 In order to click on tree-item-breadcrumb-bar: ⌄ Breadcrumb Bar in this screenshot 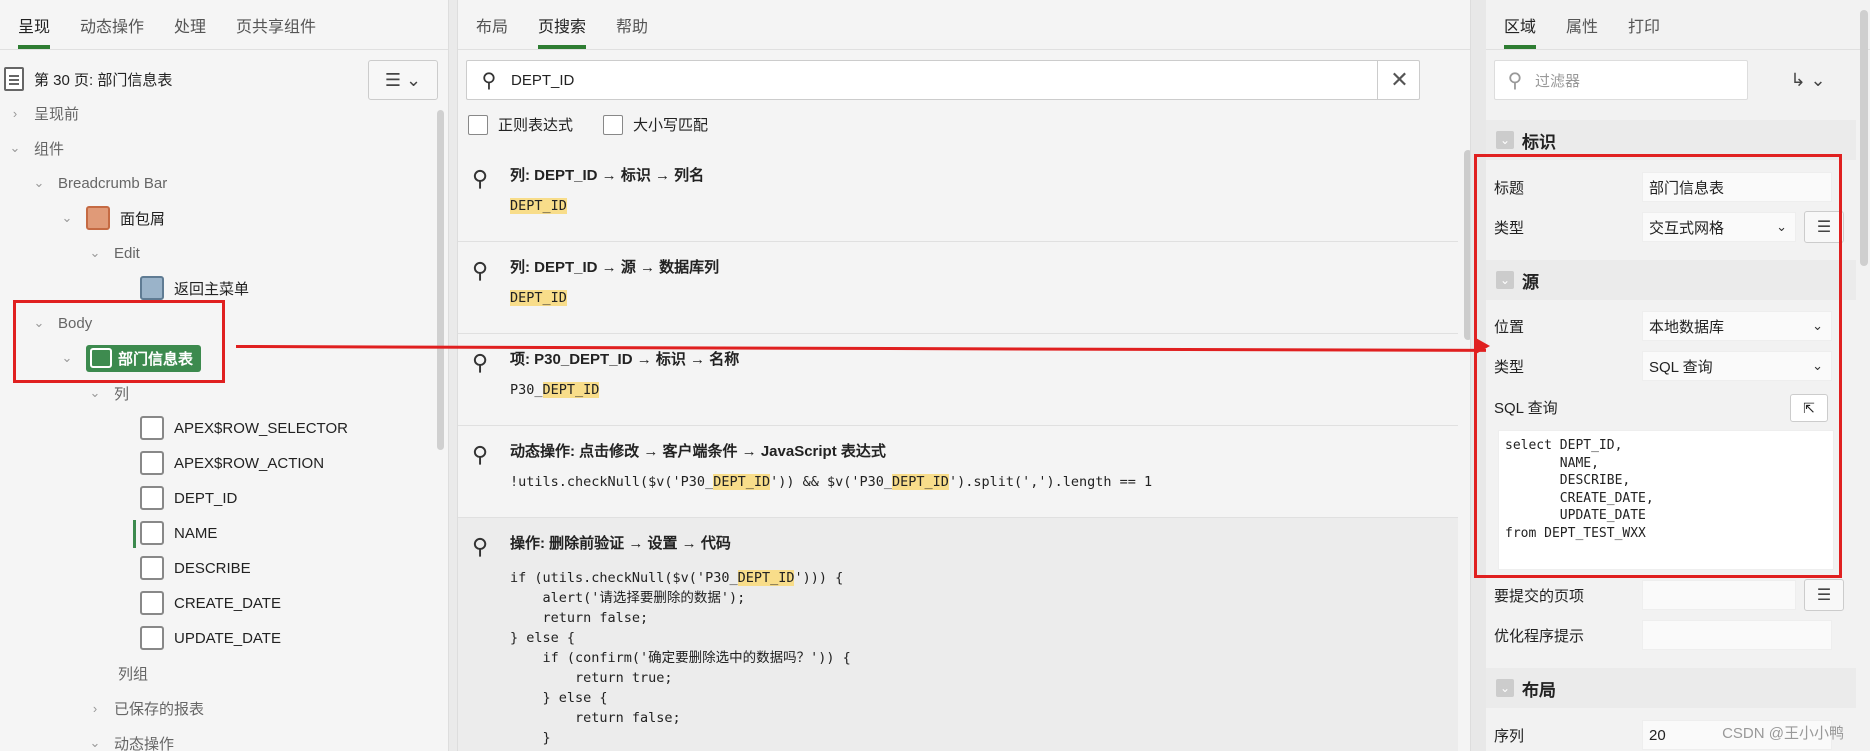, I will do `click(100, 183)`.